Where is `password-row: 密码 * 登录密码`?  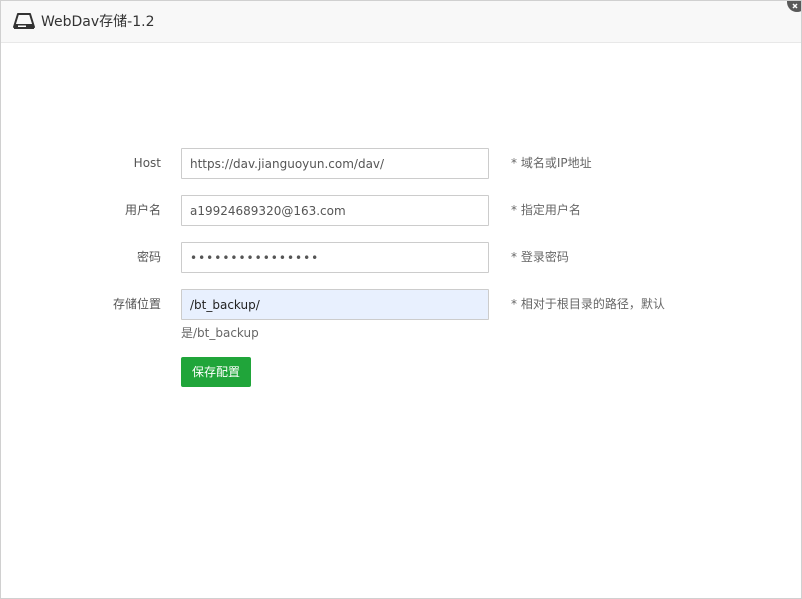
password-row: 密码 * 登录密码 is located at coordinates (401, 257).